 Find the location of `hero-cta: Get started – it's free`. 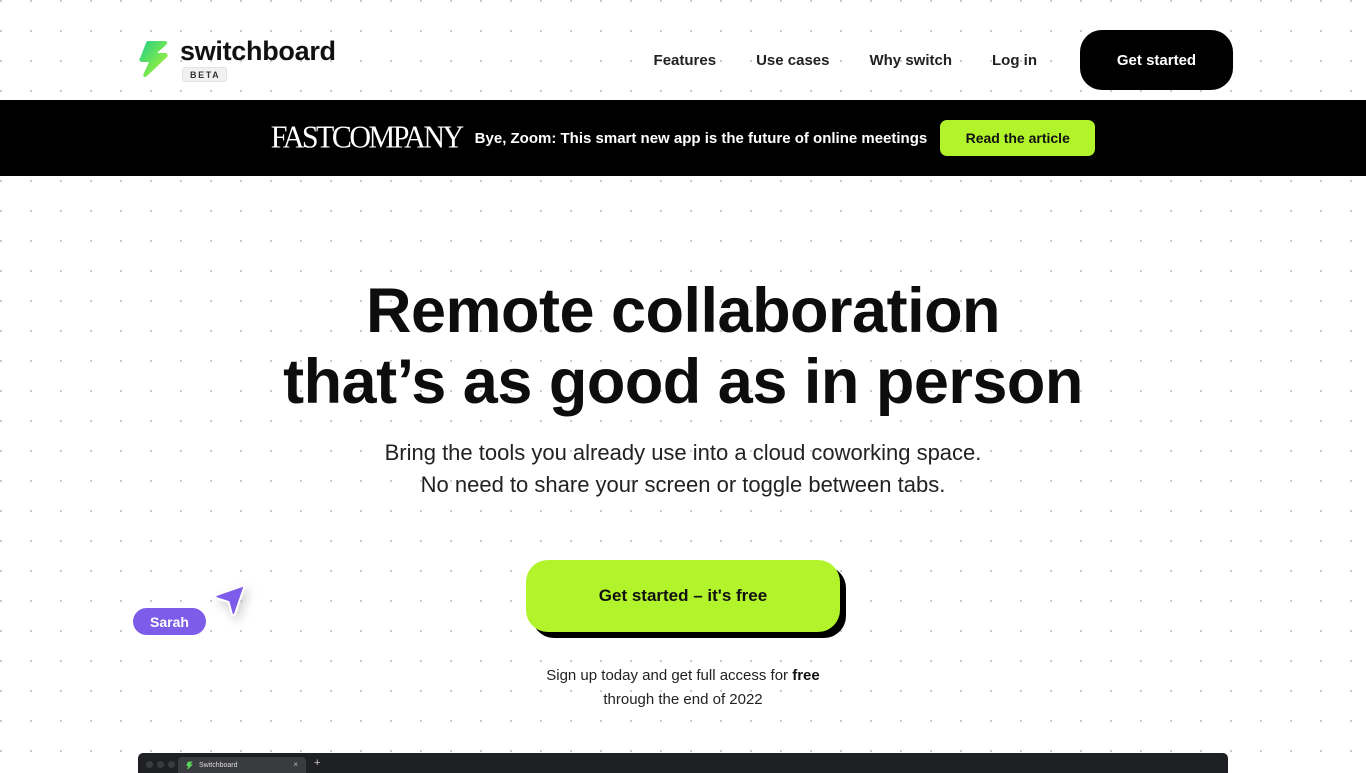

hero-cta: Get started – it's free is located at coordinates (686, 599).